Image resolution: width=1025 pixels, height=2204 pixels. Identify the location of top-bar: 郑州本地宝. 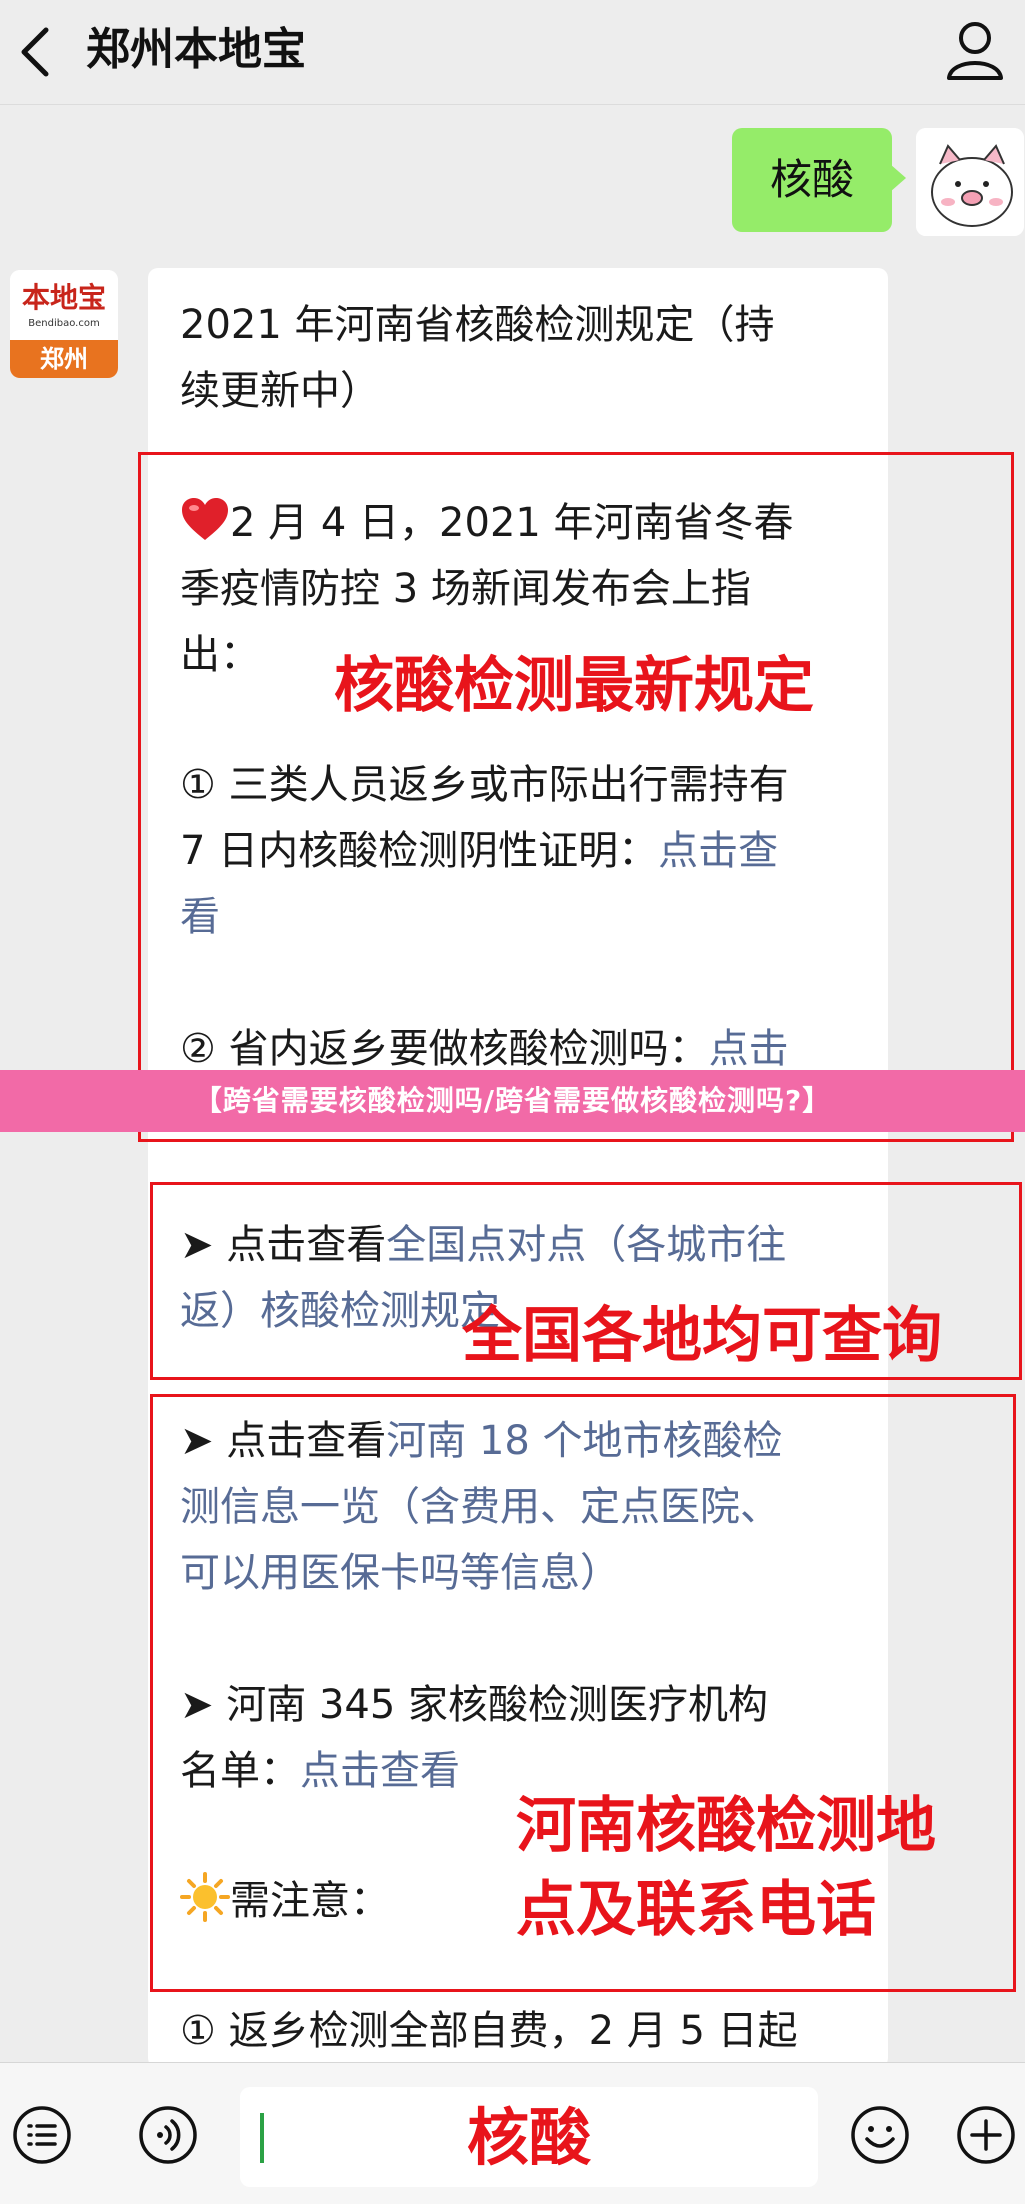
(512, 52).